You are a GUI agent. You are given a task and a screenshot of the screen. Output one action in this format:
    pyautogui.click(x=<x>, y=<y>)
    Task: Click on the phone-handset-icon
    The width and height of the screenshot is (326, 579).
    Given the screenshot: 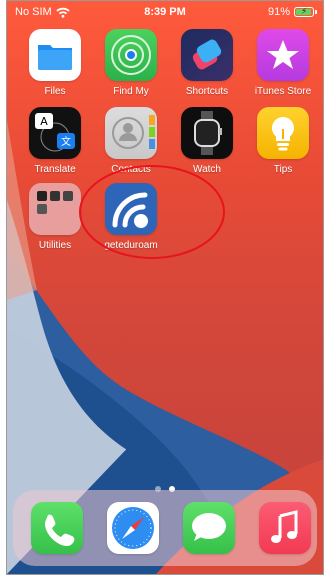 What is the action you would take?
    pyautogui.click(x=57, y=528)
    